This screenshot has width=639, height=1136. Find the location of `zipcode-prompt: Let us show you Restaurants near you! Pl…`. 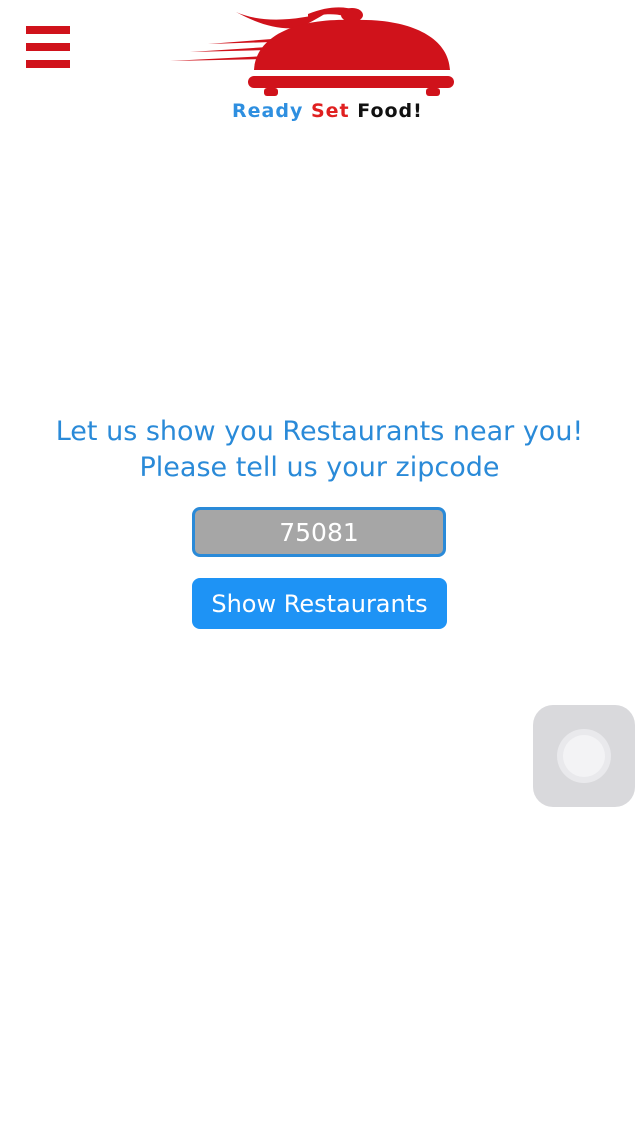

zipcode-prompt: Let us show you Restaurants near you! Pl… is located at coordinates (319, 450).